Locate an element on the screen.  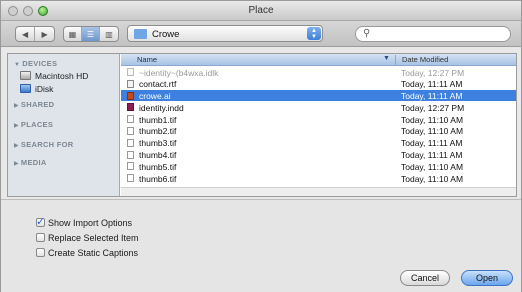
list-header: Name ▼ Date Modified is located at coordinates (318, 60).